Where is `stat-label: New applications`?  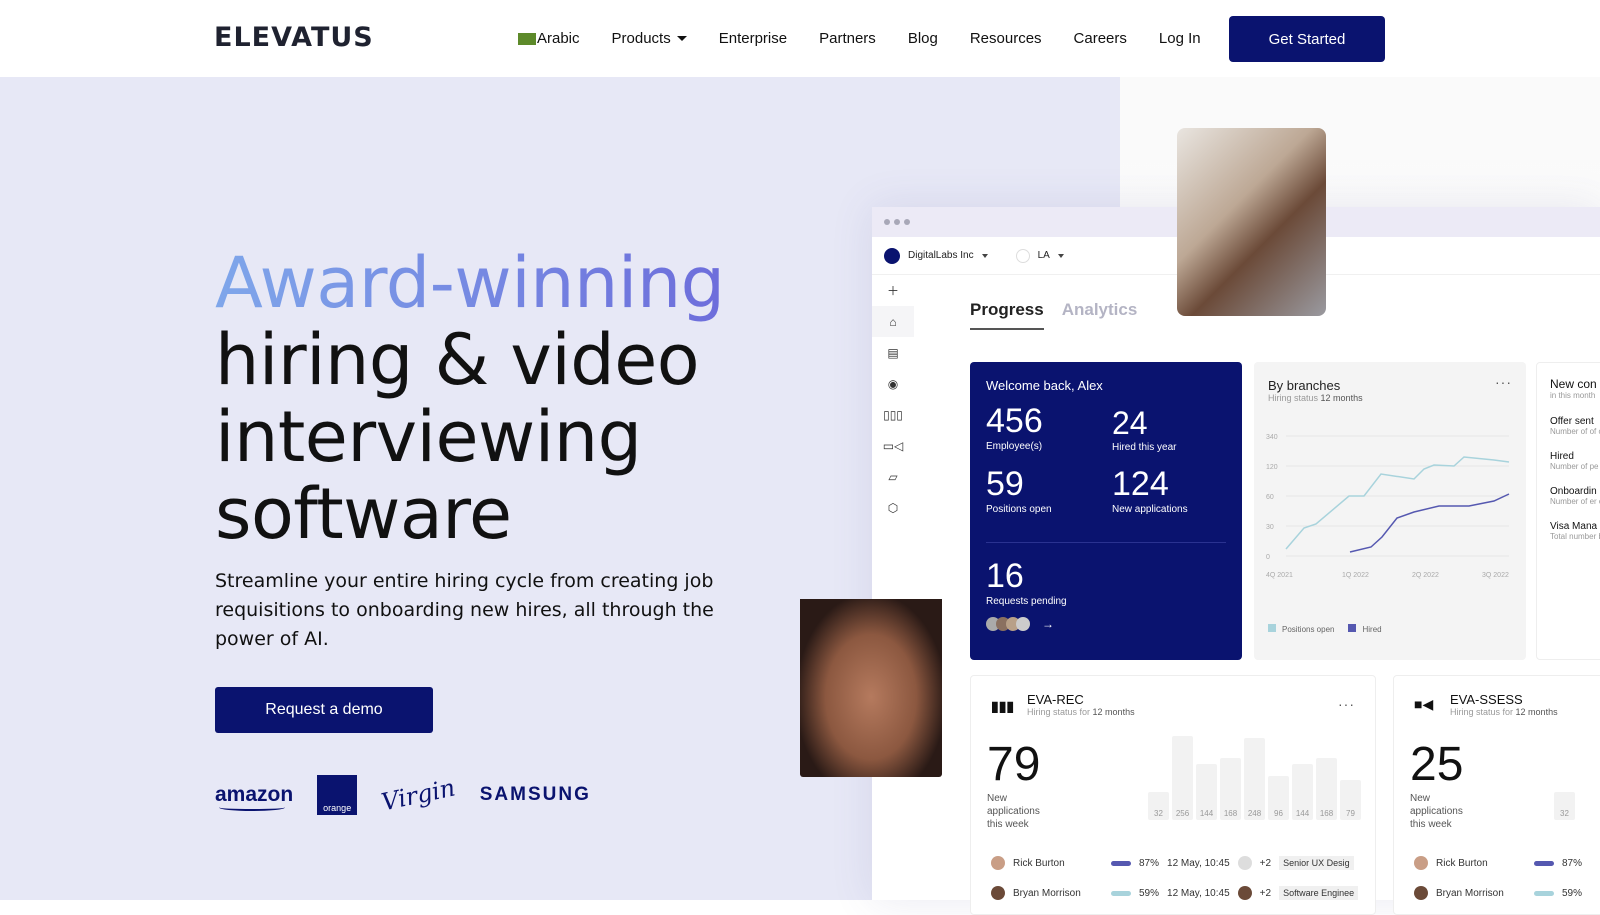 stat-label: New applications is located at coordinates (1150, 509).